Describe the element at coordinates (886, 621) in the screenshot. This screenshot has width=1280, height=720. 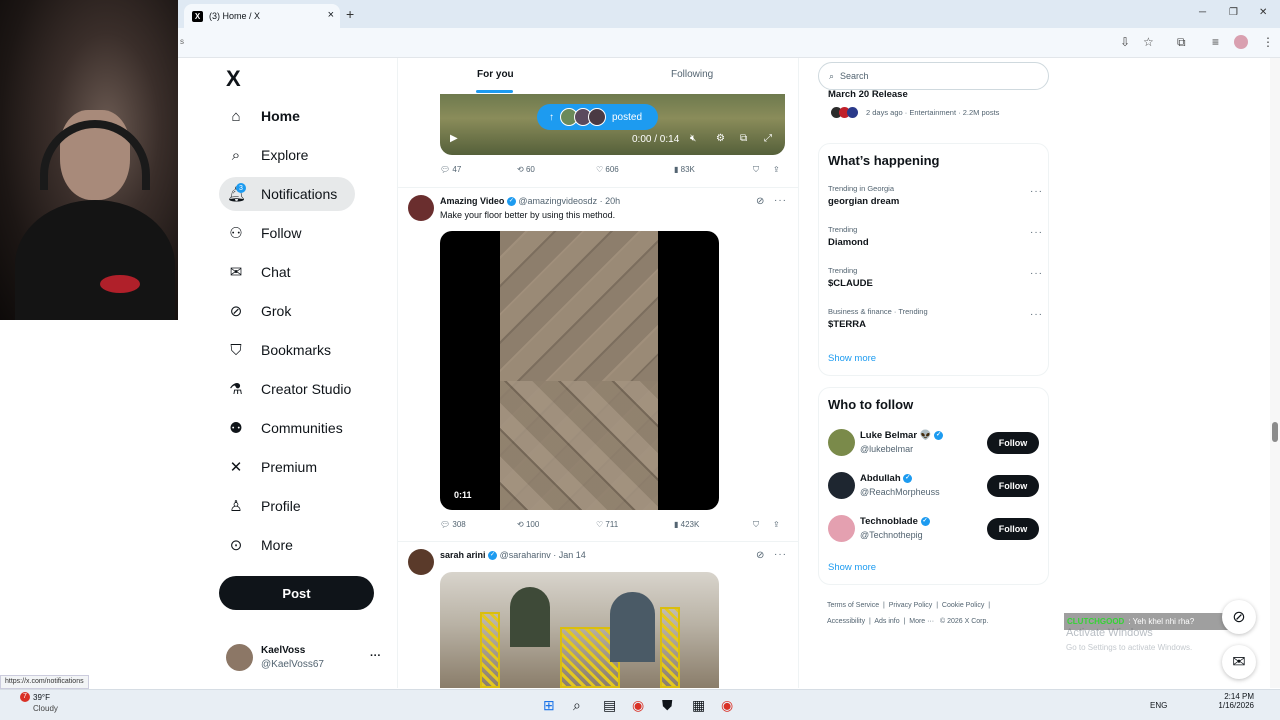
I see `footer-link: Ads info` at that location.